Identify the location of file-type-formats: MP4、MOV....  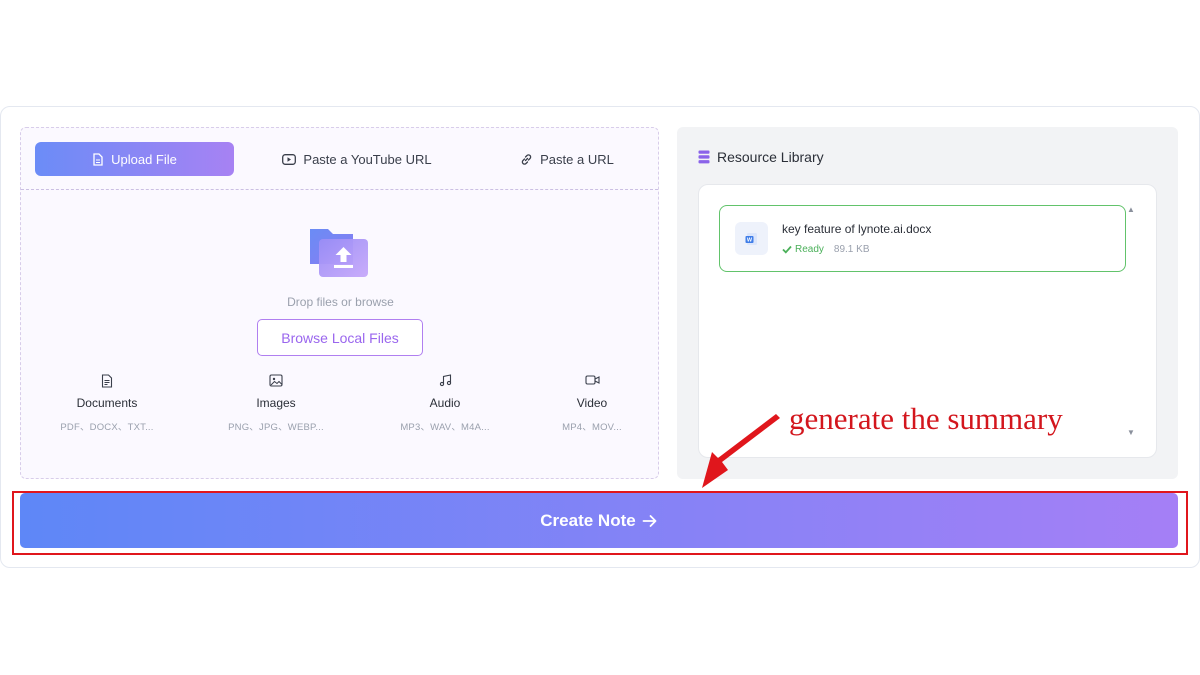
(592, 427).